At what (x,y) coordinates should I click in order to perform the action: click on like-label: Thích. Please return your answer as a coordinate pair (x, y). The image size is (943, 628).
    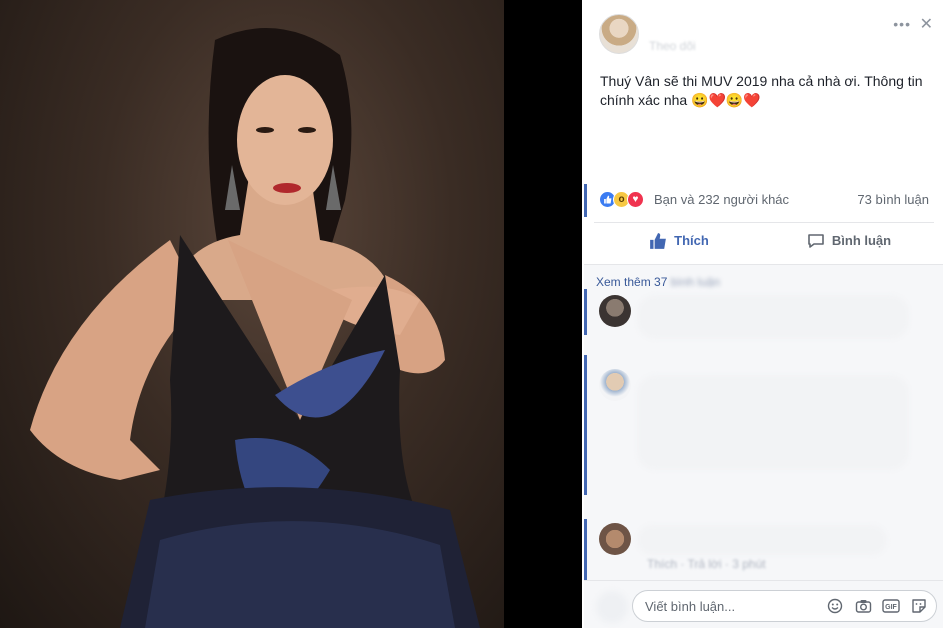
    Looking at the image, I should click on (691, 240).